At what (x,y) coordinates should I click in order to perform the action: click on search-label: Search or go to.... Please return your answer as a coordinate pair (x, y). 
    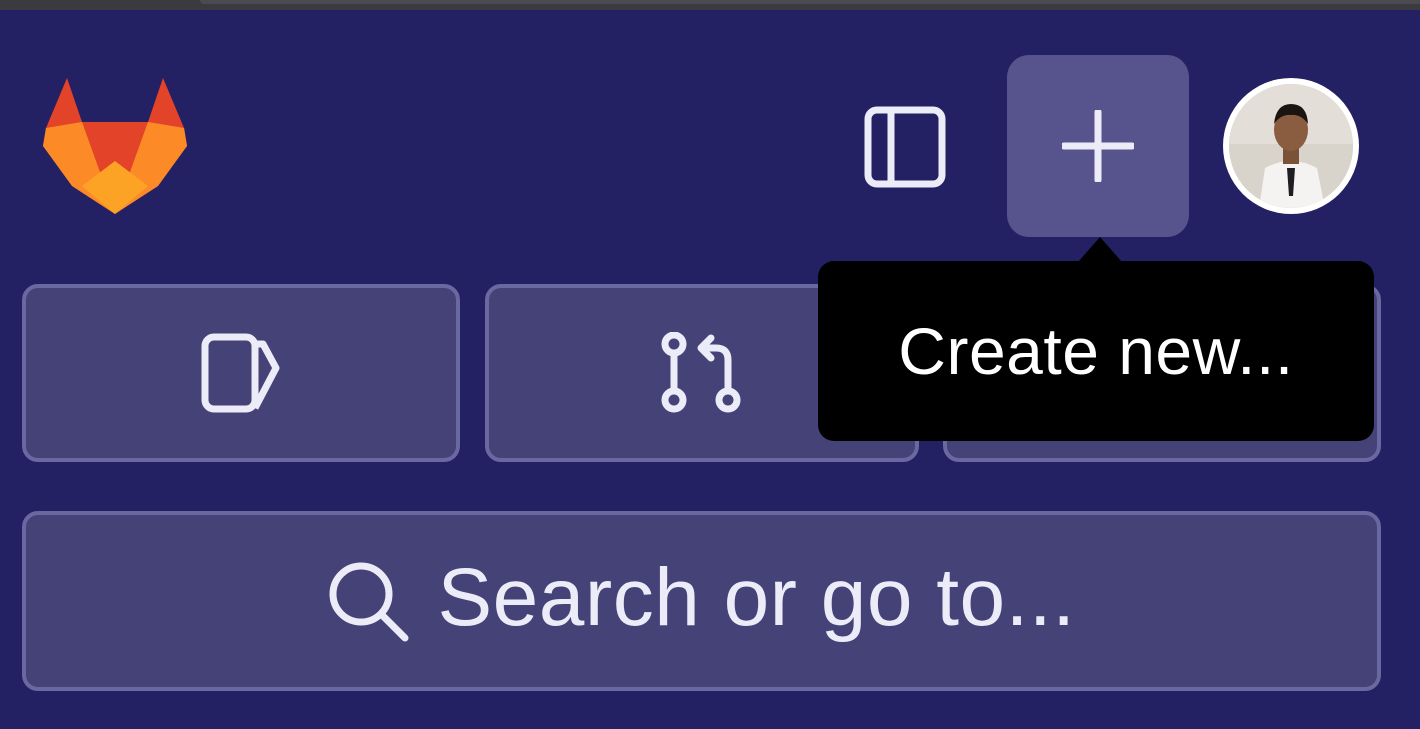
    Looking at the image, I should click on (756, 597).